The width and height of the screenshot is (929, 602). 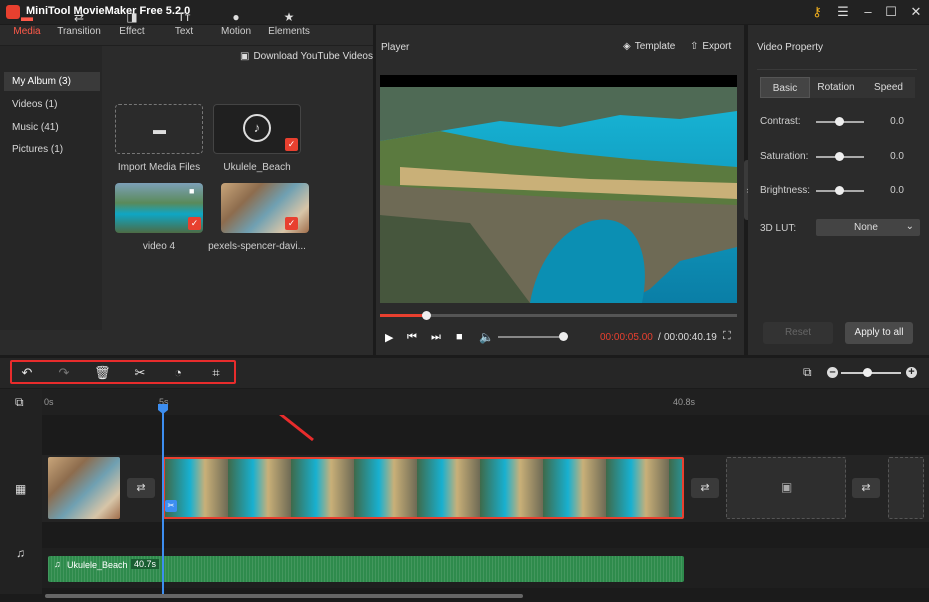 What do you see at coordinates (52, 127) in the screenshot?
I see `album-item-music: Music (41)` at bounding box center [52, 127].